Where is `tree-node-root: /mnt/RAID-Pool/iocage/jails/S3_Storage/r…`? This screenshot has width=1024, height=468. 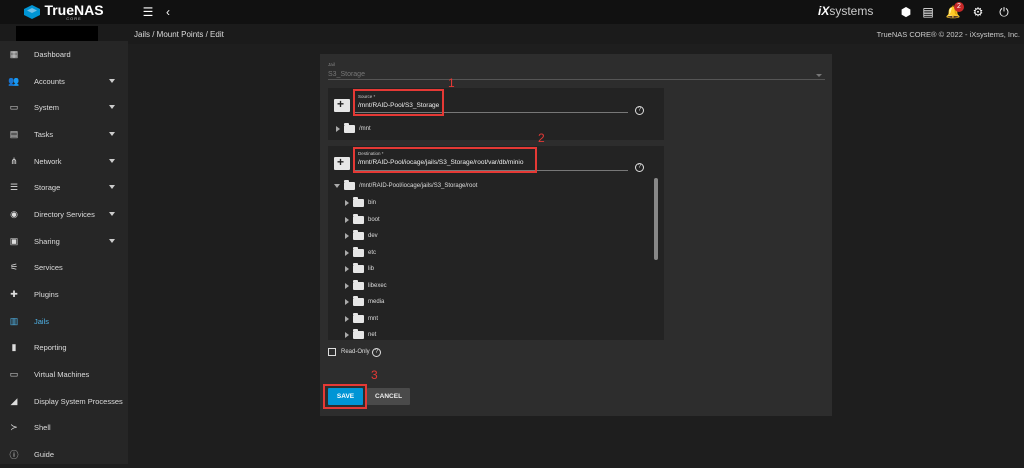
tree-node-root: /mnt/RAID-Pool/iocage/jails/S3_Storage/r… is located at coordinates (406, 185).